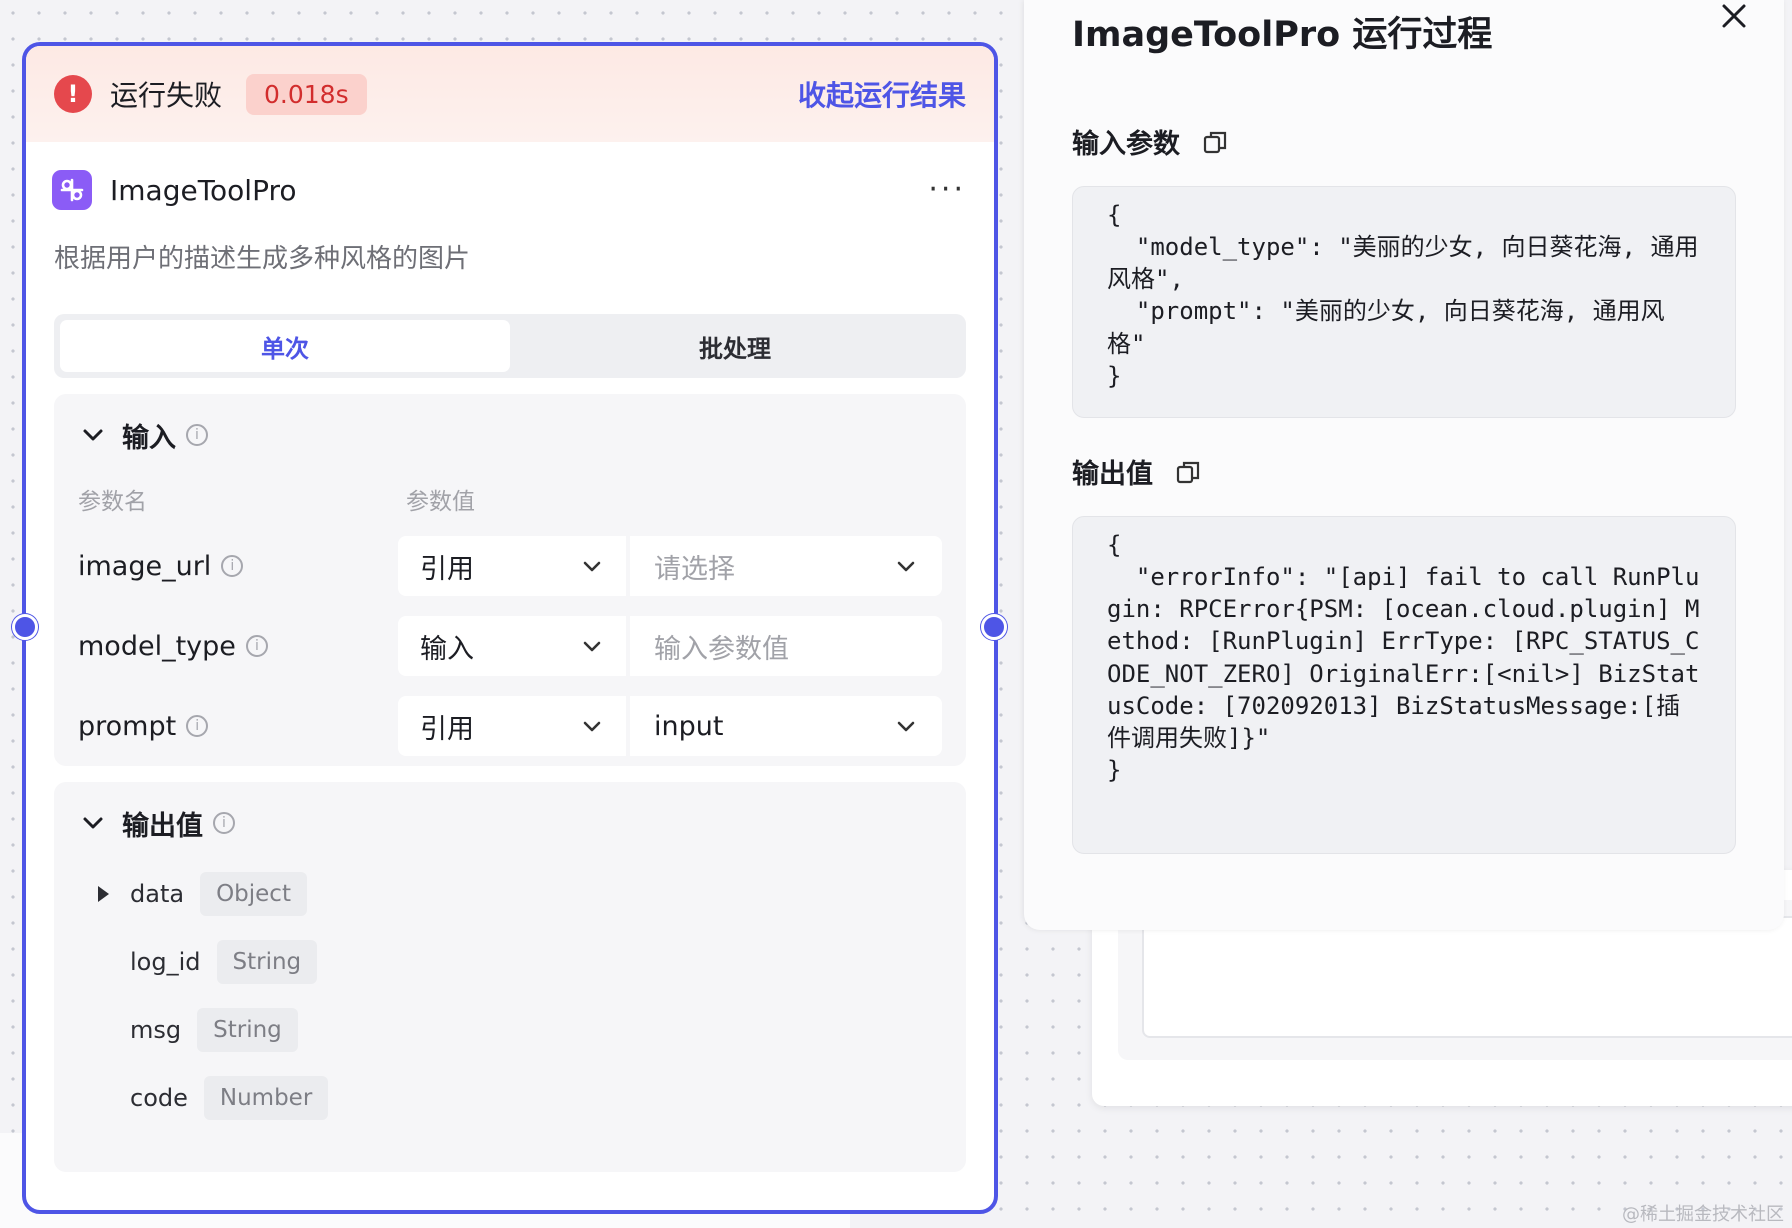 This screenshot has width=1792, height=1228. Describe the element at coordinates (156, 1030) in the screenshot. I see `output-field-name: msg` at that location.